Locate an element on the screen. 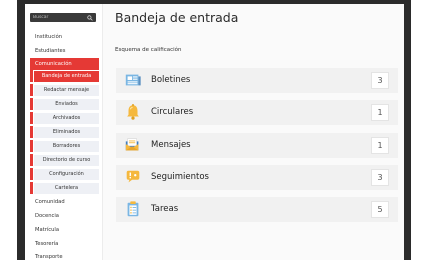 This screenshot has width=428, height=260. sidebar-subitem-bandeja: Bandeja de entrada is located at coordinates (64, 76).